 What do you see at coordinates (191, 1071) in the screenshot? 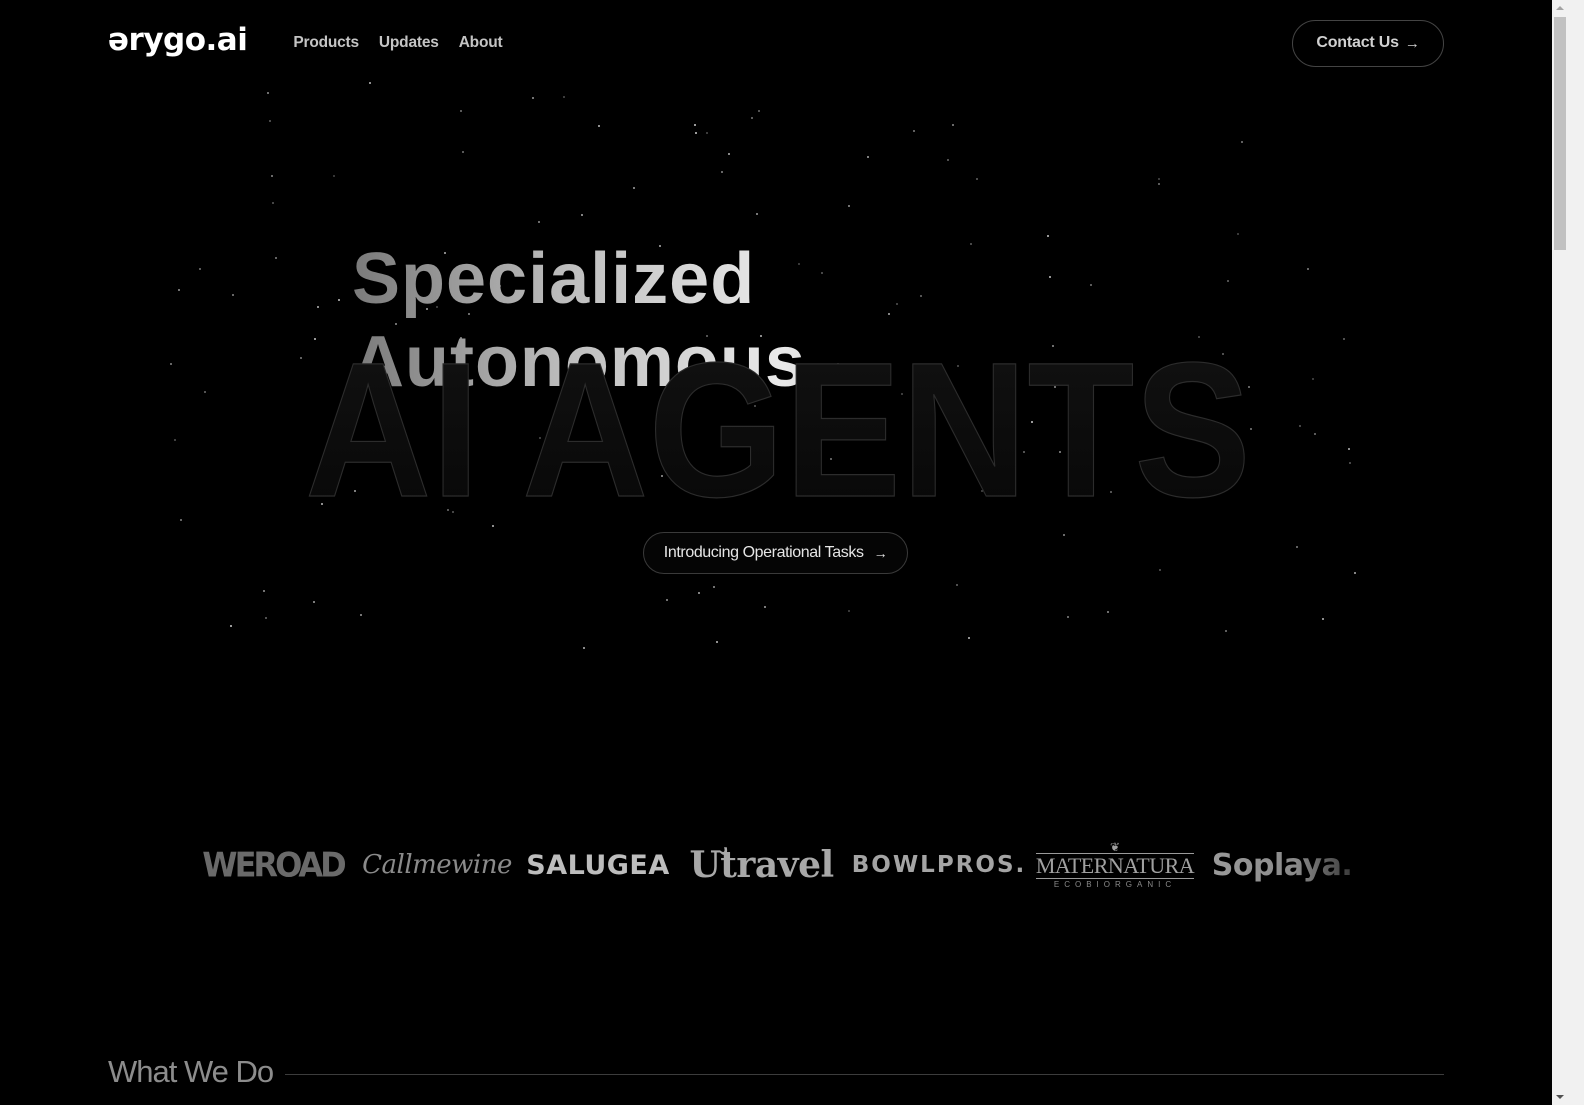
I see `section-title: What We Do` at bounding box center [191, 1071].